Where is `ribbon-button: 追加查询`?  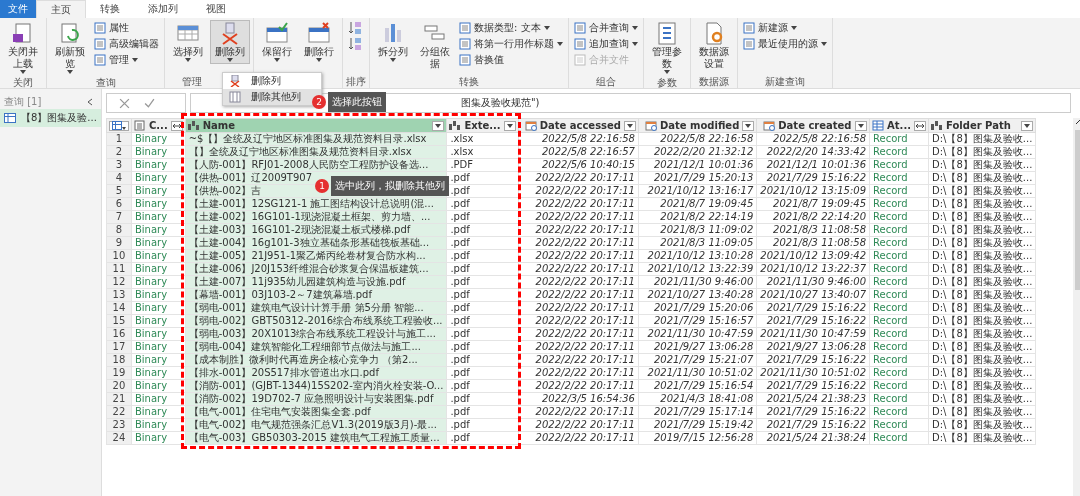
ribbon-button: 追加查询 is located at coordinates (606, 43).